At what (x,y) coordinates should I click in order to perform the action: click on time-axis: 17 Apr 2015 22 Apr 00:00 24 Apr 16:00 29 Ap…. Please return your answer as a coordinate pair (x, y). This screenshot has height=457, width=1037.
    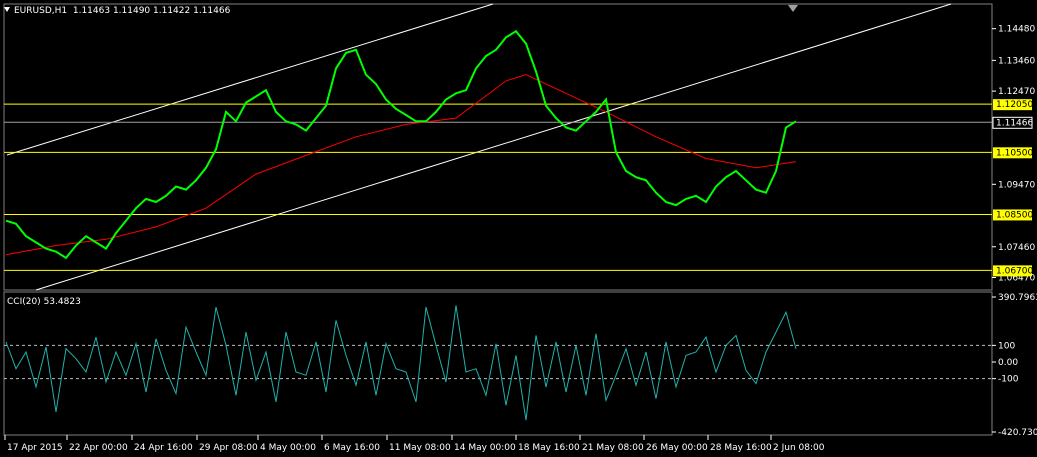
    Looking at the image, I should click on (414, 444).